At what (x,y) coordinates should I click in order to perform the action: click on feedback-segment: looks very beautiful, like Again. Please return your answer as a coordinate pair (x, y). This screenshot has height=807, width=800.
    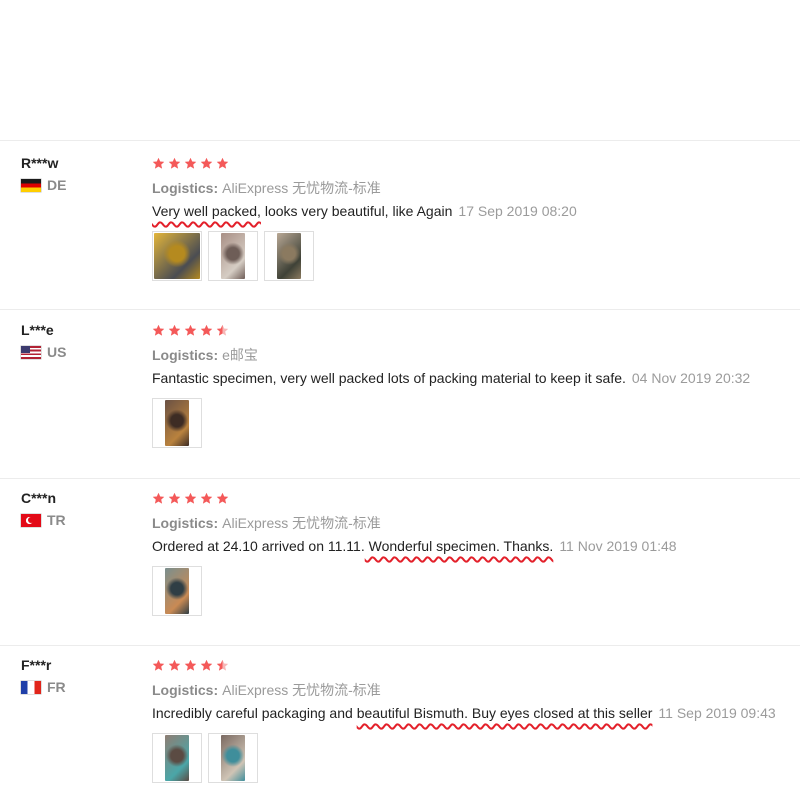
    Looking at the image, I should click on (356, 211).